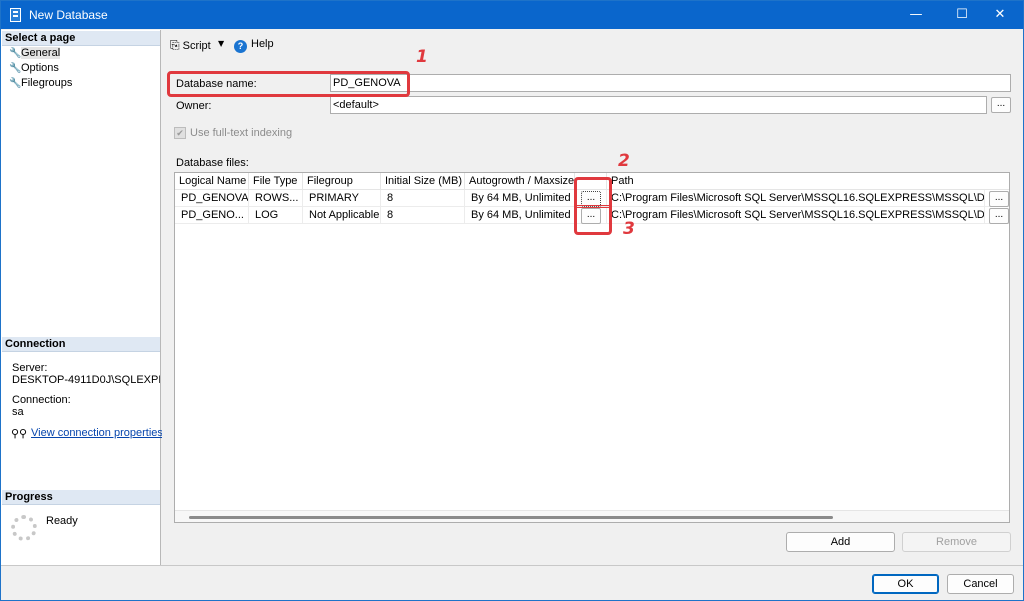 The width and height of the screenshot is (1024, 601). I want to click on annotation-number-3: 3, so click(629, 229).